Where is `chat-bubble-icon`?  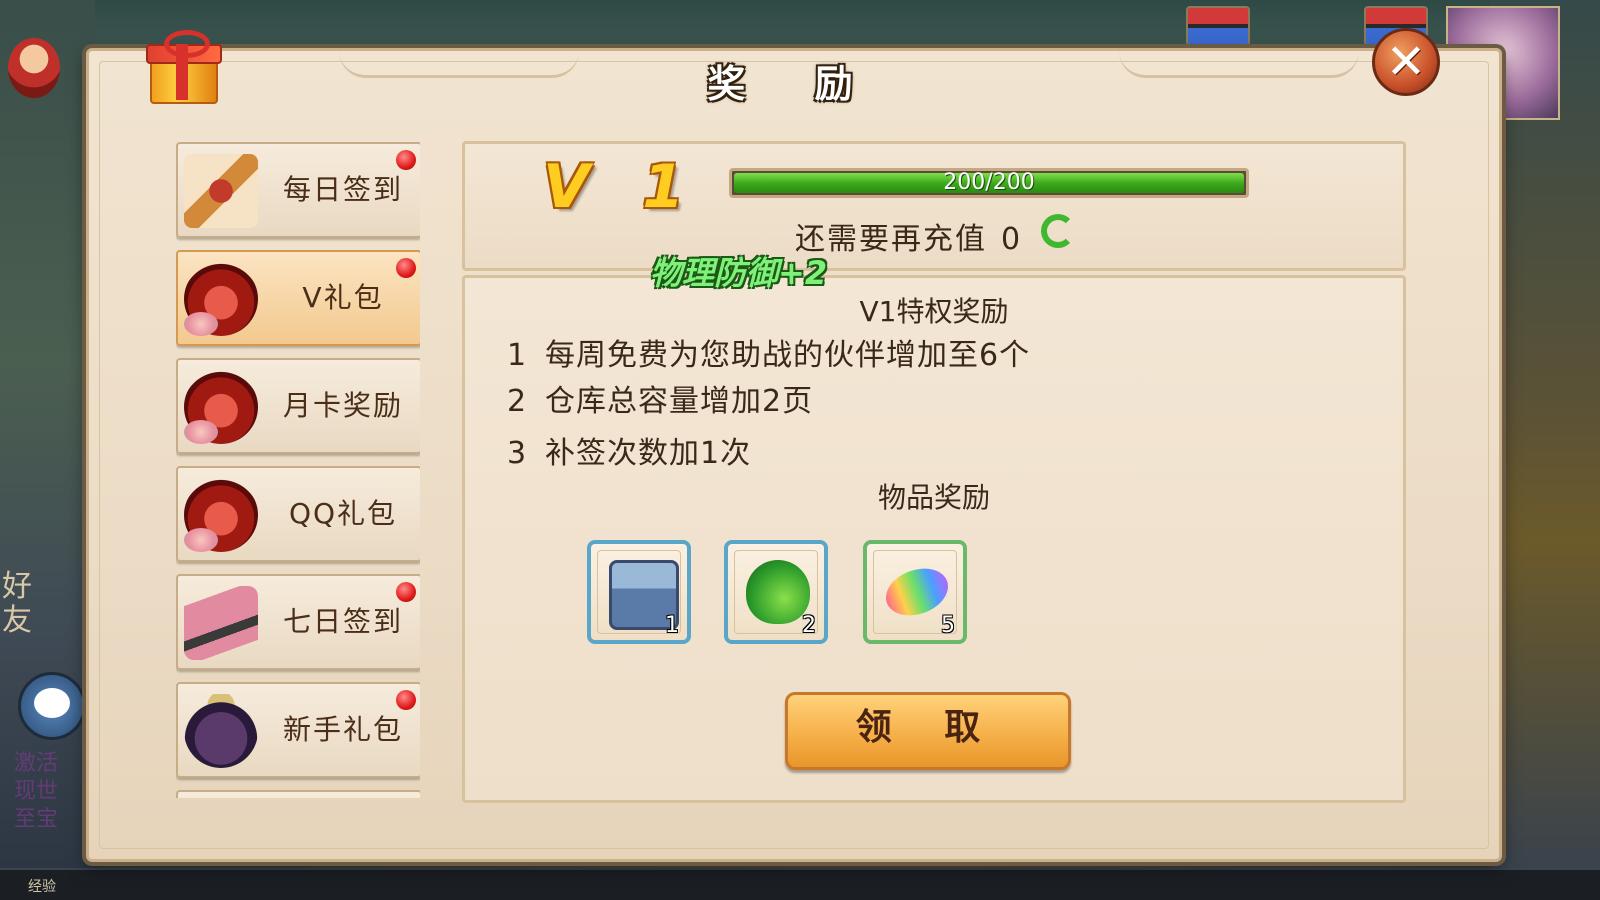 chat-bubble-icon is located at coordinates (52, 706).